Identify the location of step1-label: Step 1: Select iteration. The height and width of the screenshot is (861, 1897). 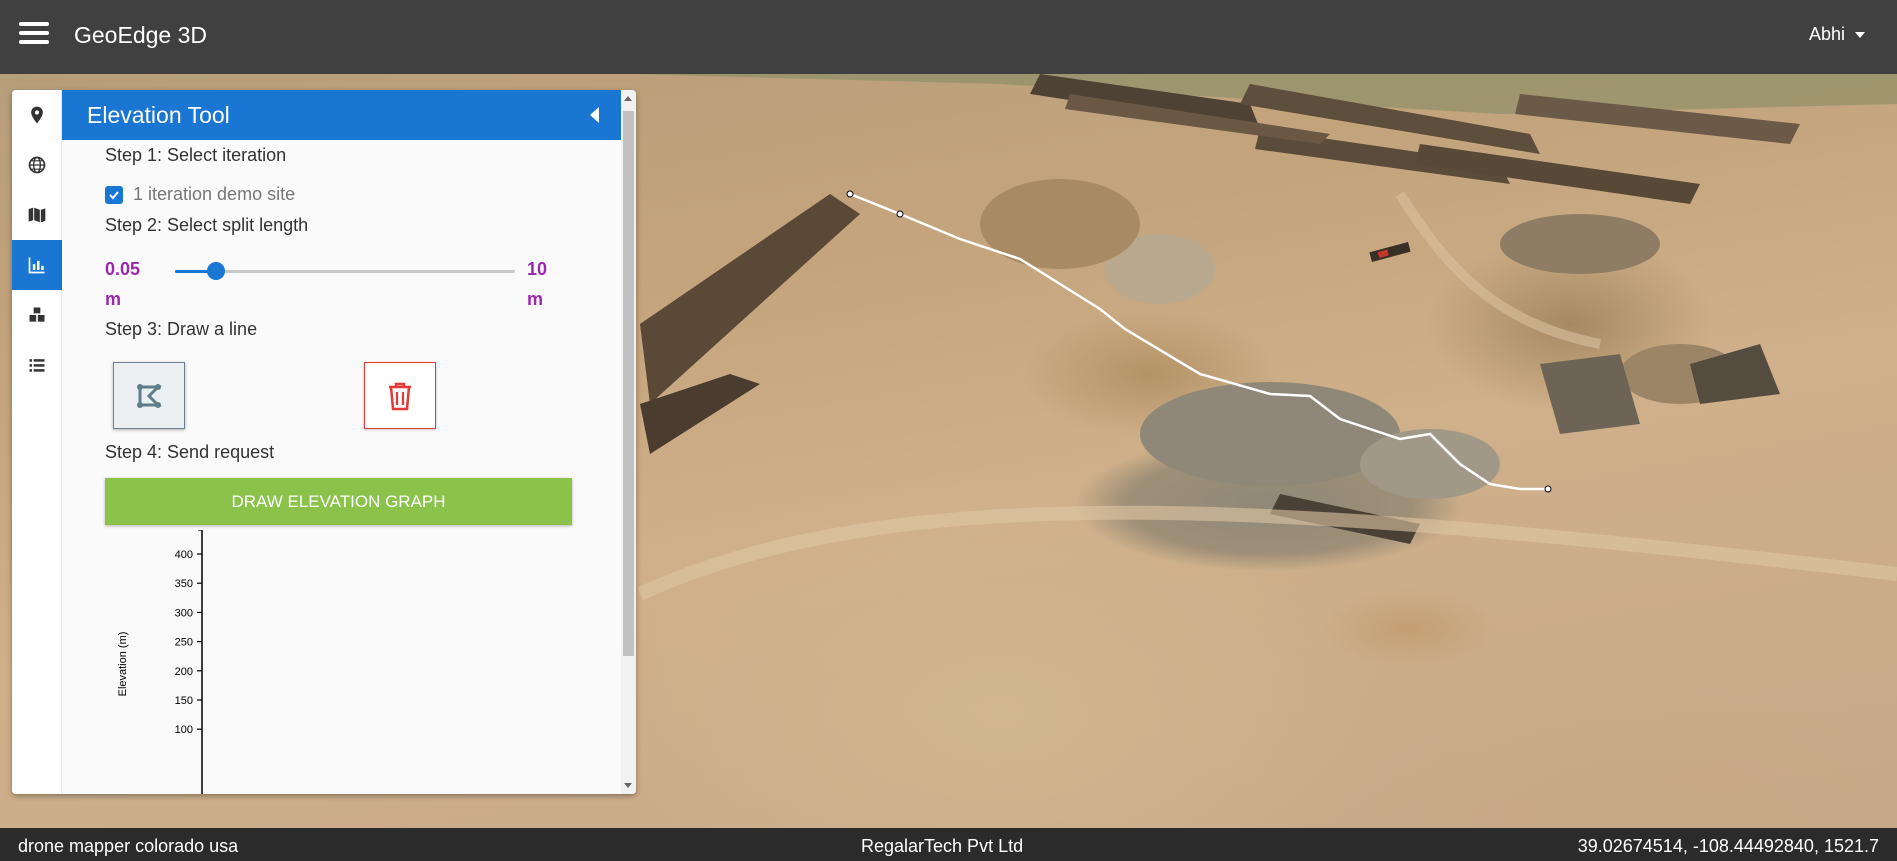
(196, 155).